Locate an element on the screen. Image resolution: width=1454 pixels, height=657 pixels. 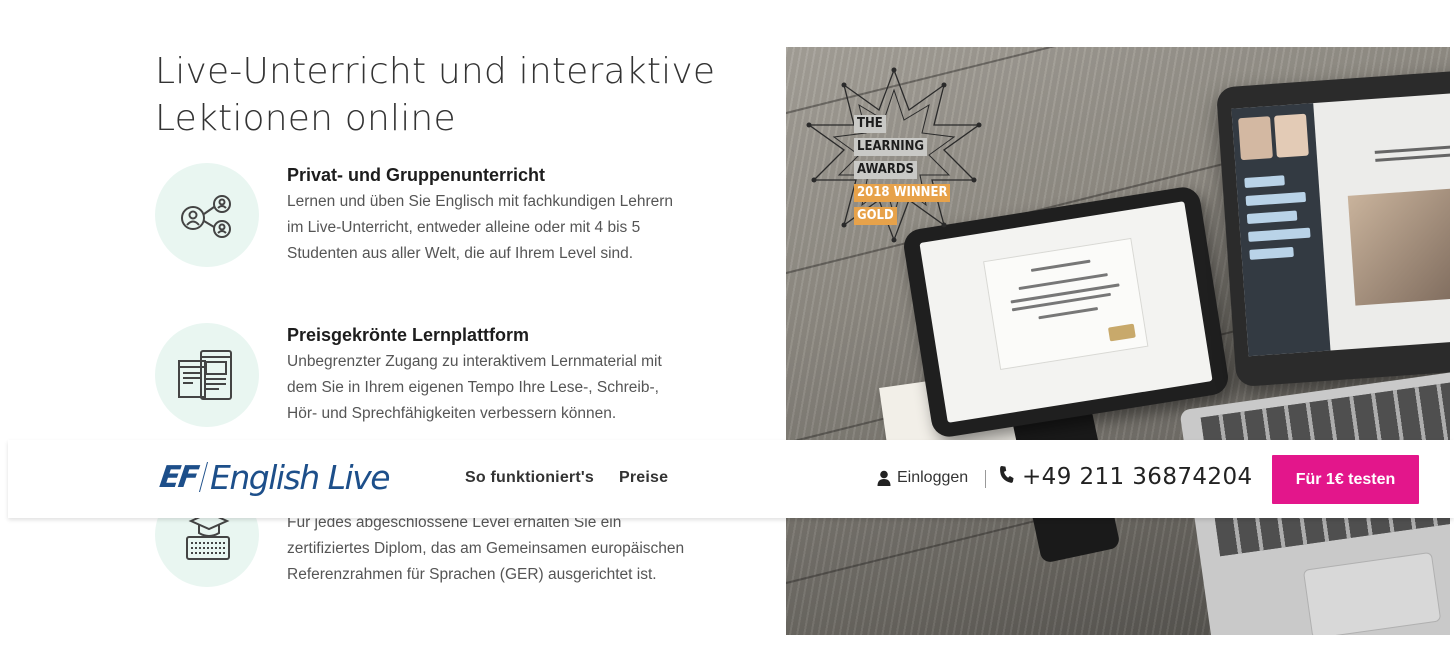
nav-prices-link: Preise is located at coordinates (643, 478).